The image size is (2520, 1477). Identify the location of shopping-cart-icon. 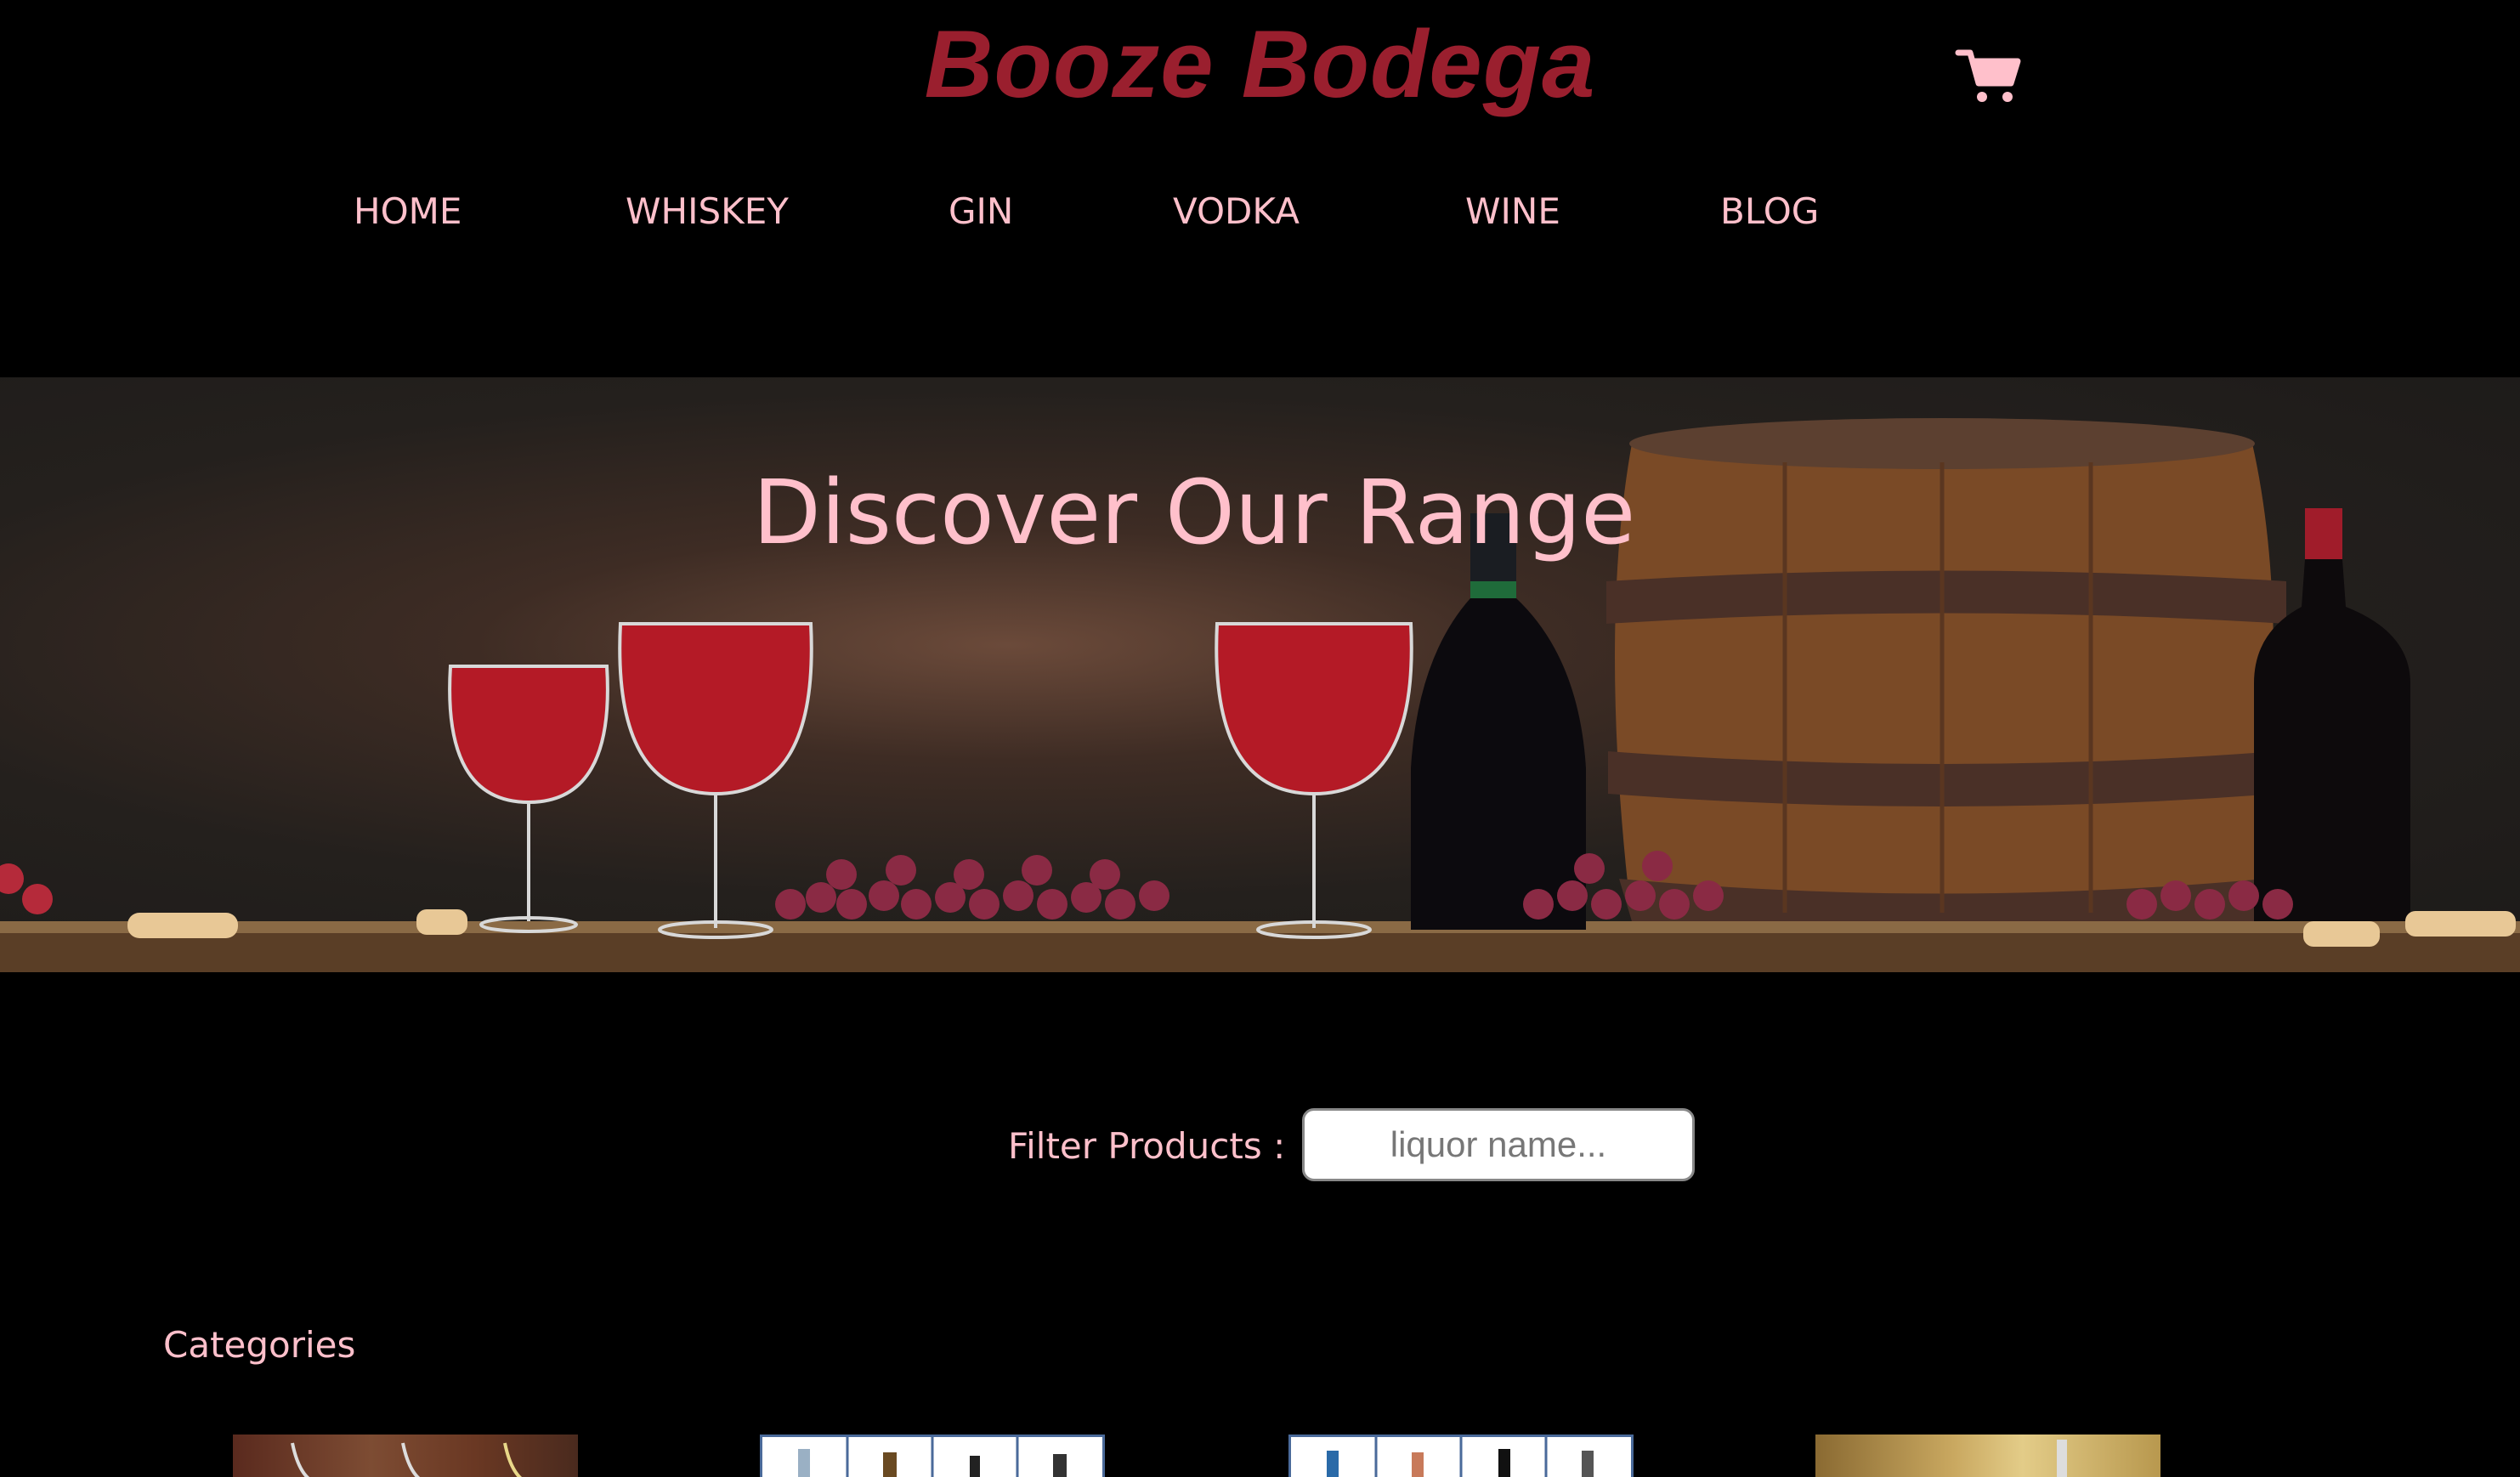
(1988, 75).